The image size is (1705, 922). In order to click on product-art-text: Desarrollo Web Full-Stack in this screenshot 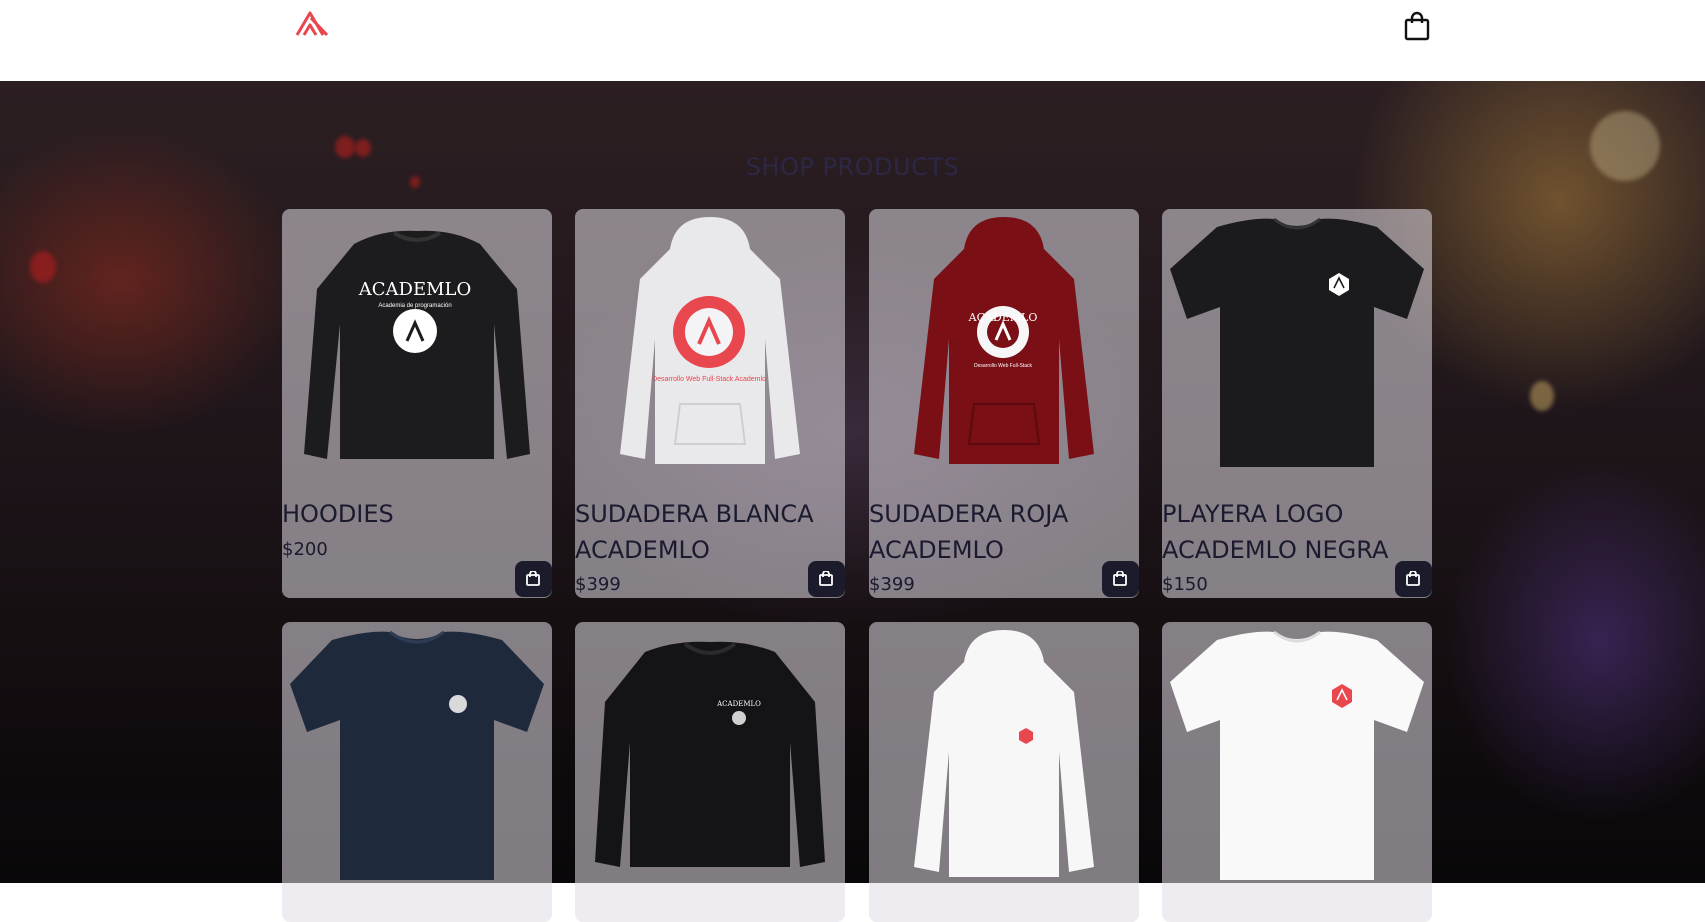, I will do `click(1003, 366)`.